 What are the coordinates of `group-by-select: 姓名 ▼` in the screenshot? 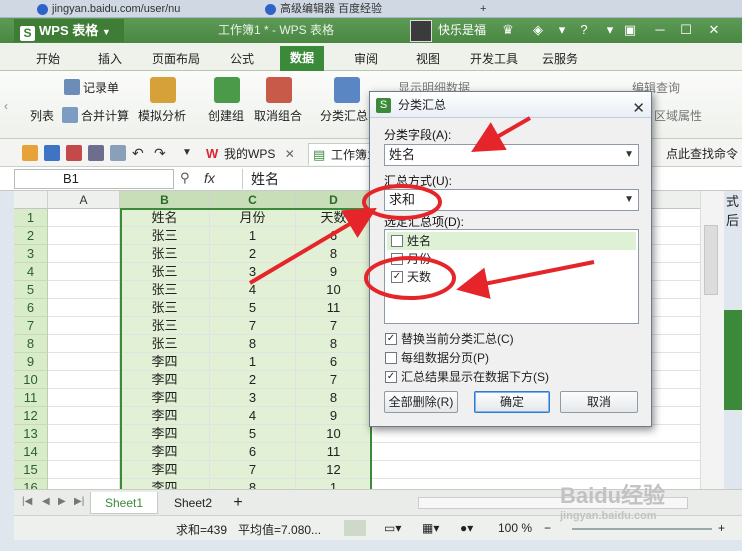 It's located at (511, 155).